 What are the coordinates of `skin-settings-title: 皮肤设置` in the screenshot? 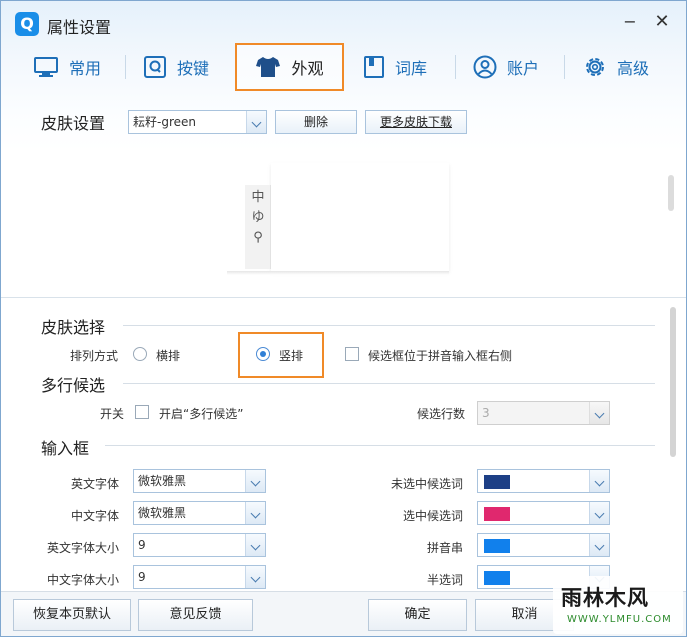 It's located at (73, 123).